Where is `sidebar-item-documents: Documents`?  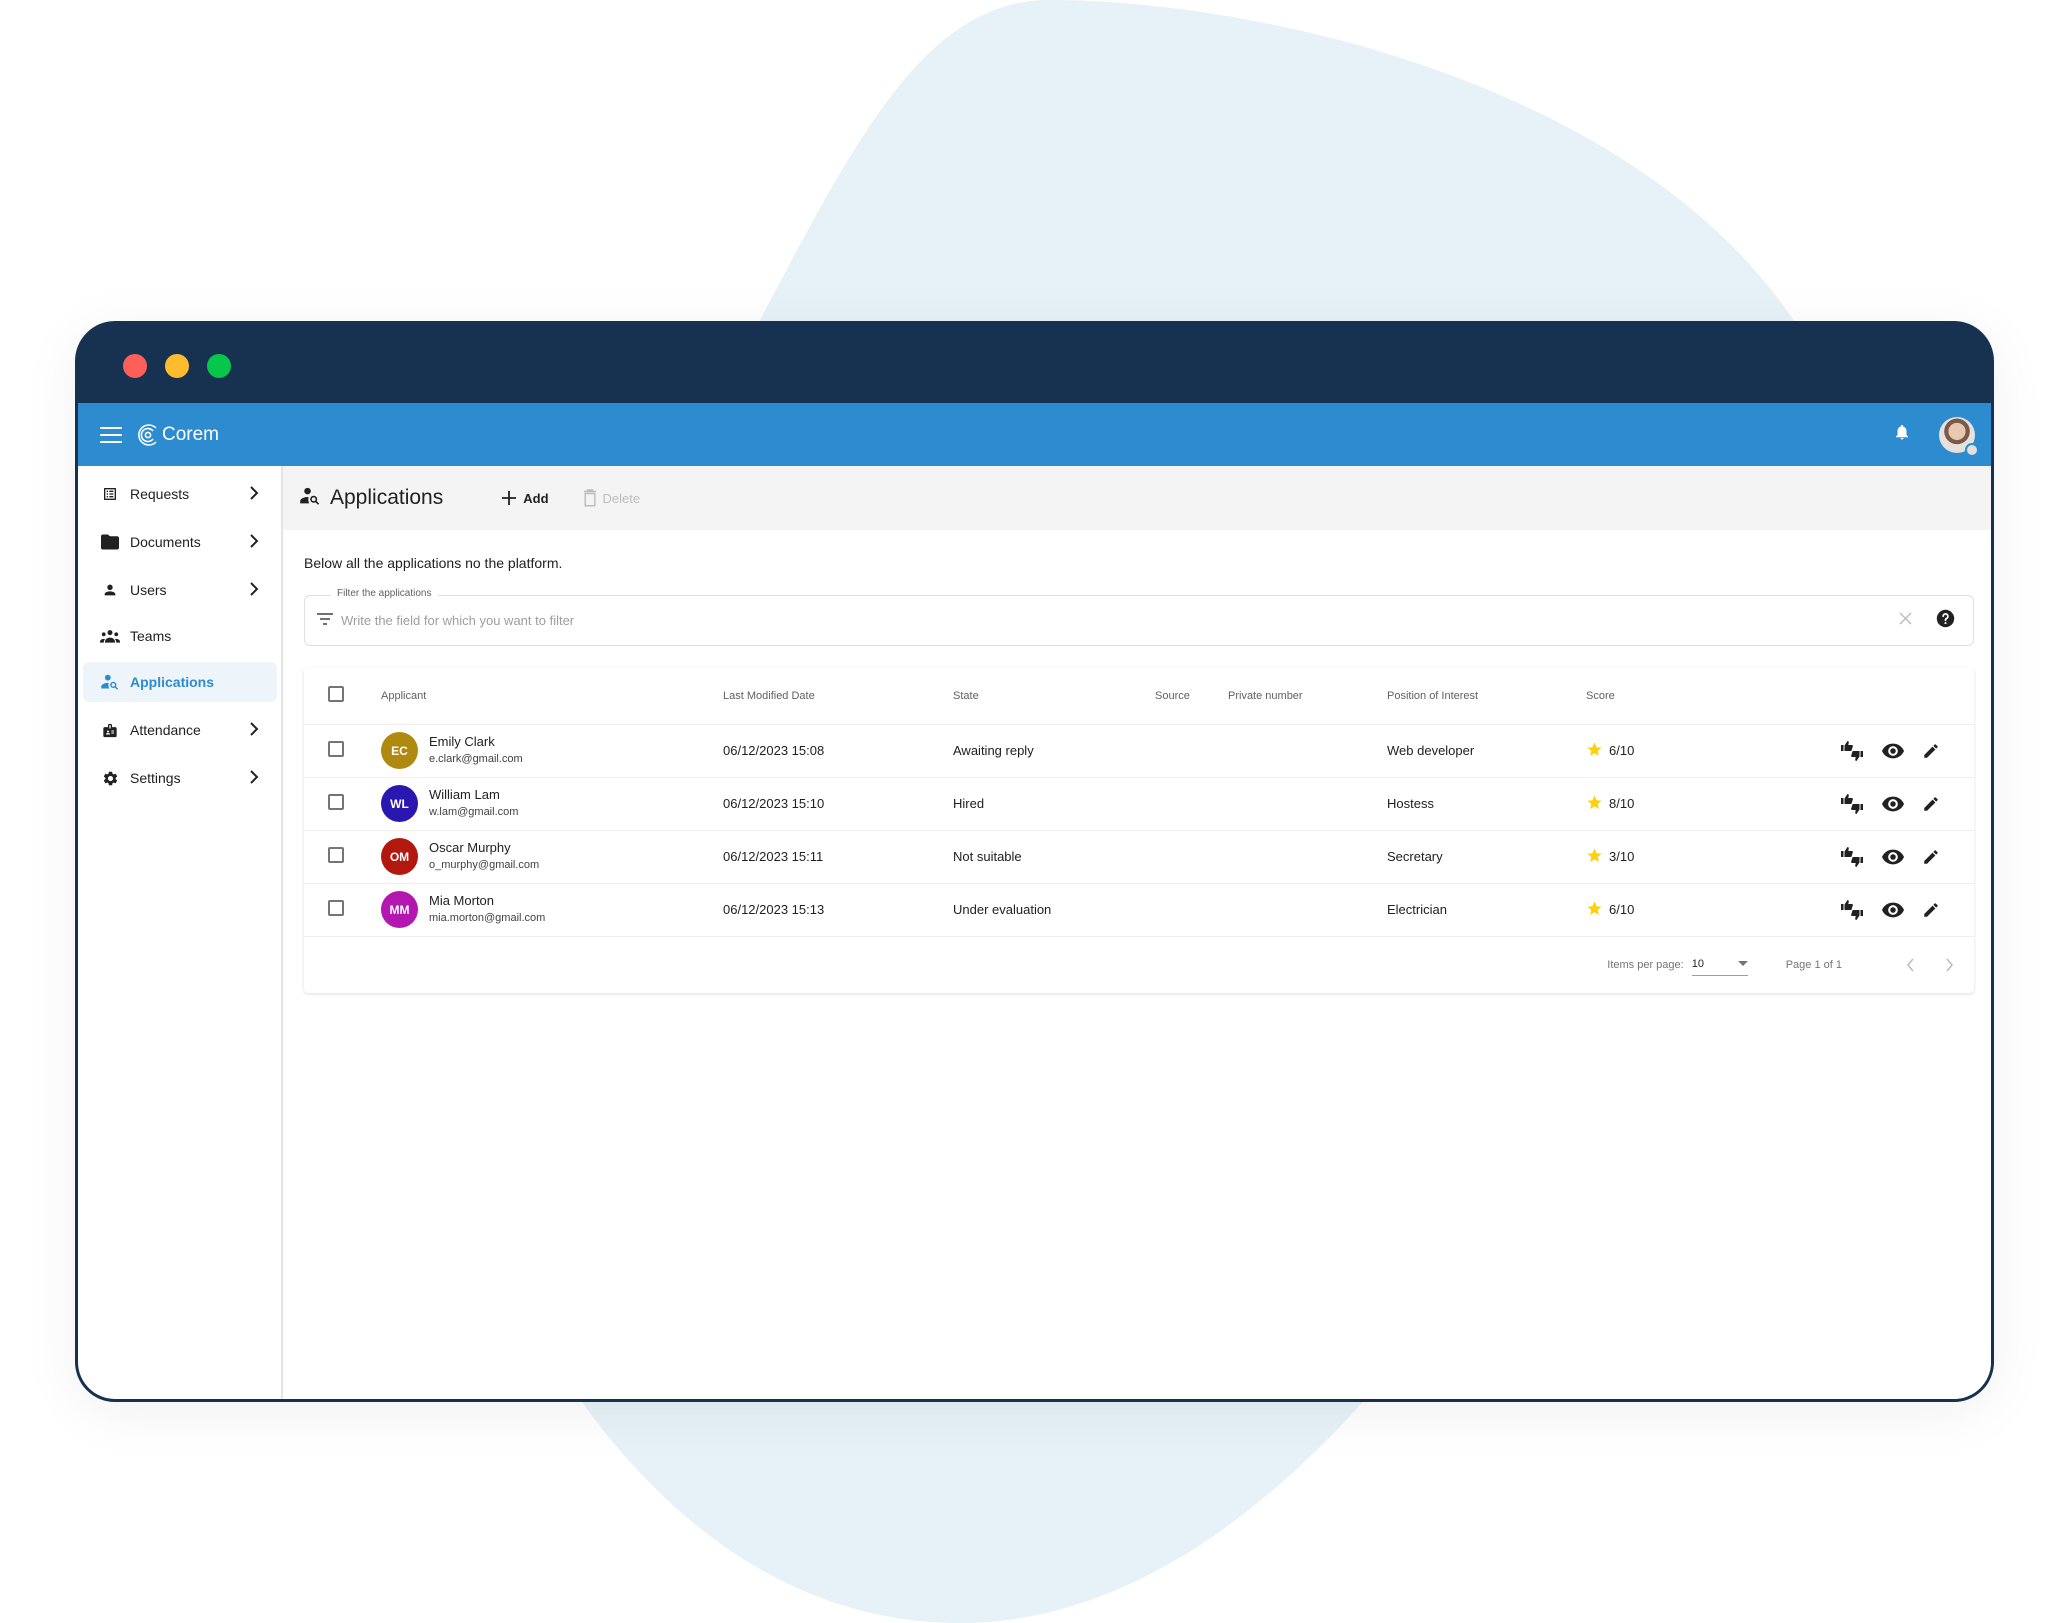
sidebar-item-documents: Documents is located at coordinates (180, 542).